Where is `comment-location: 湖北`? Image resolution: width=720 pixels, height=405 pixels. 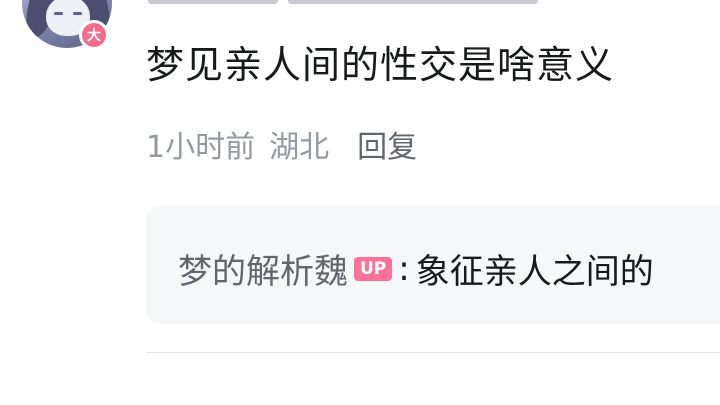 comment-location: 湖北 is located at coordinates (299, 147).